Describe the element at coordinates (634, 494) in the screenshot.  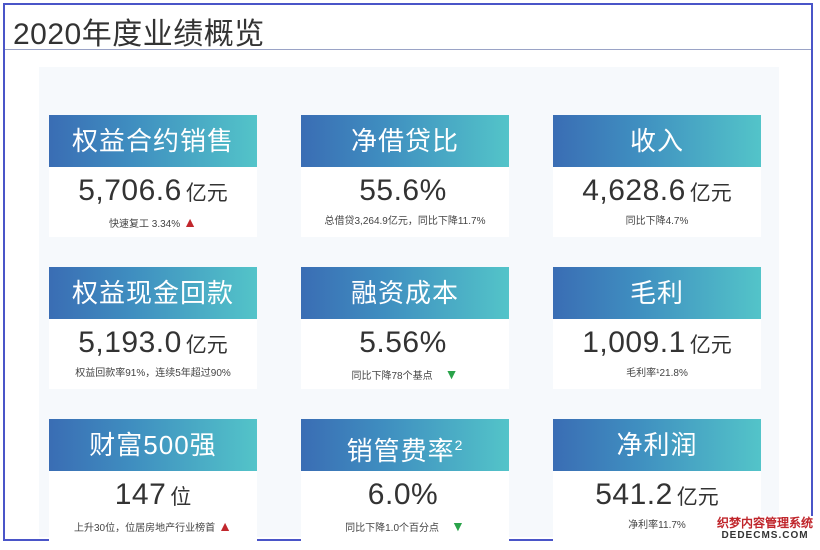
I see `card-value: 541.2` at that location.